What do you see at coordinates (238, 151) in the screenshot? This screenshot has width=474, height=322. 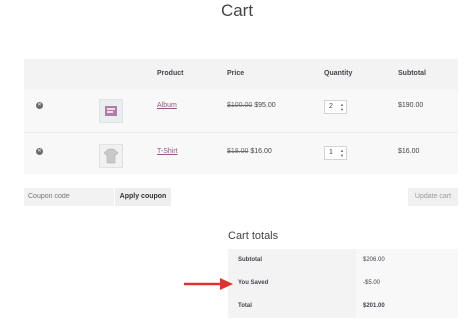 I see `old-price: $18.00` at bounding box center [238, 151].